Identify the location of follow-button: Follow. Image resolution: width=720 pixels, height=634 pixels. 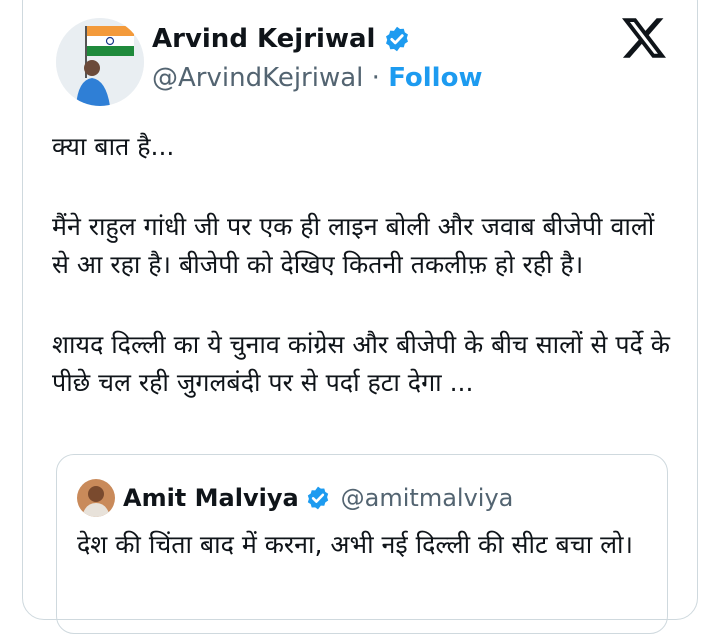
(435, 78).